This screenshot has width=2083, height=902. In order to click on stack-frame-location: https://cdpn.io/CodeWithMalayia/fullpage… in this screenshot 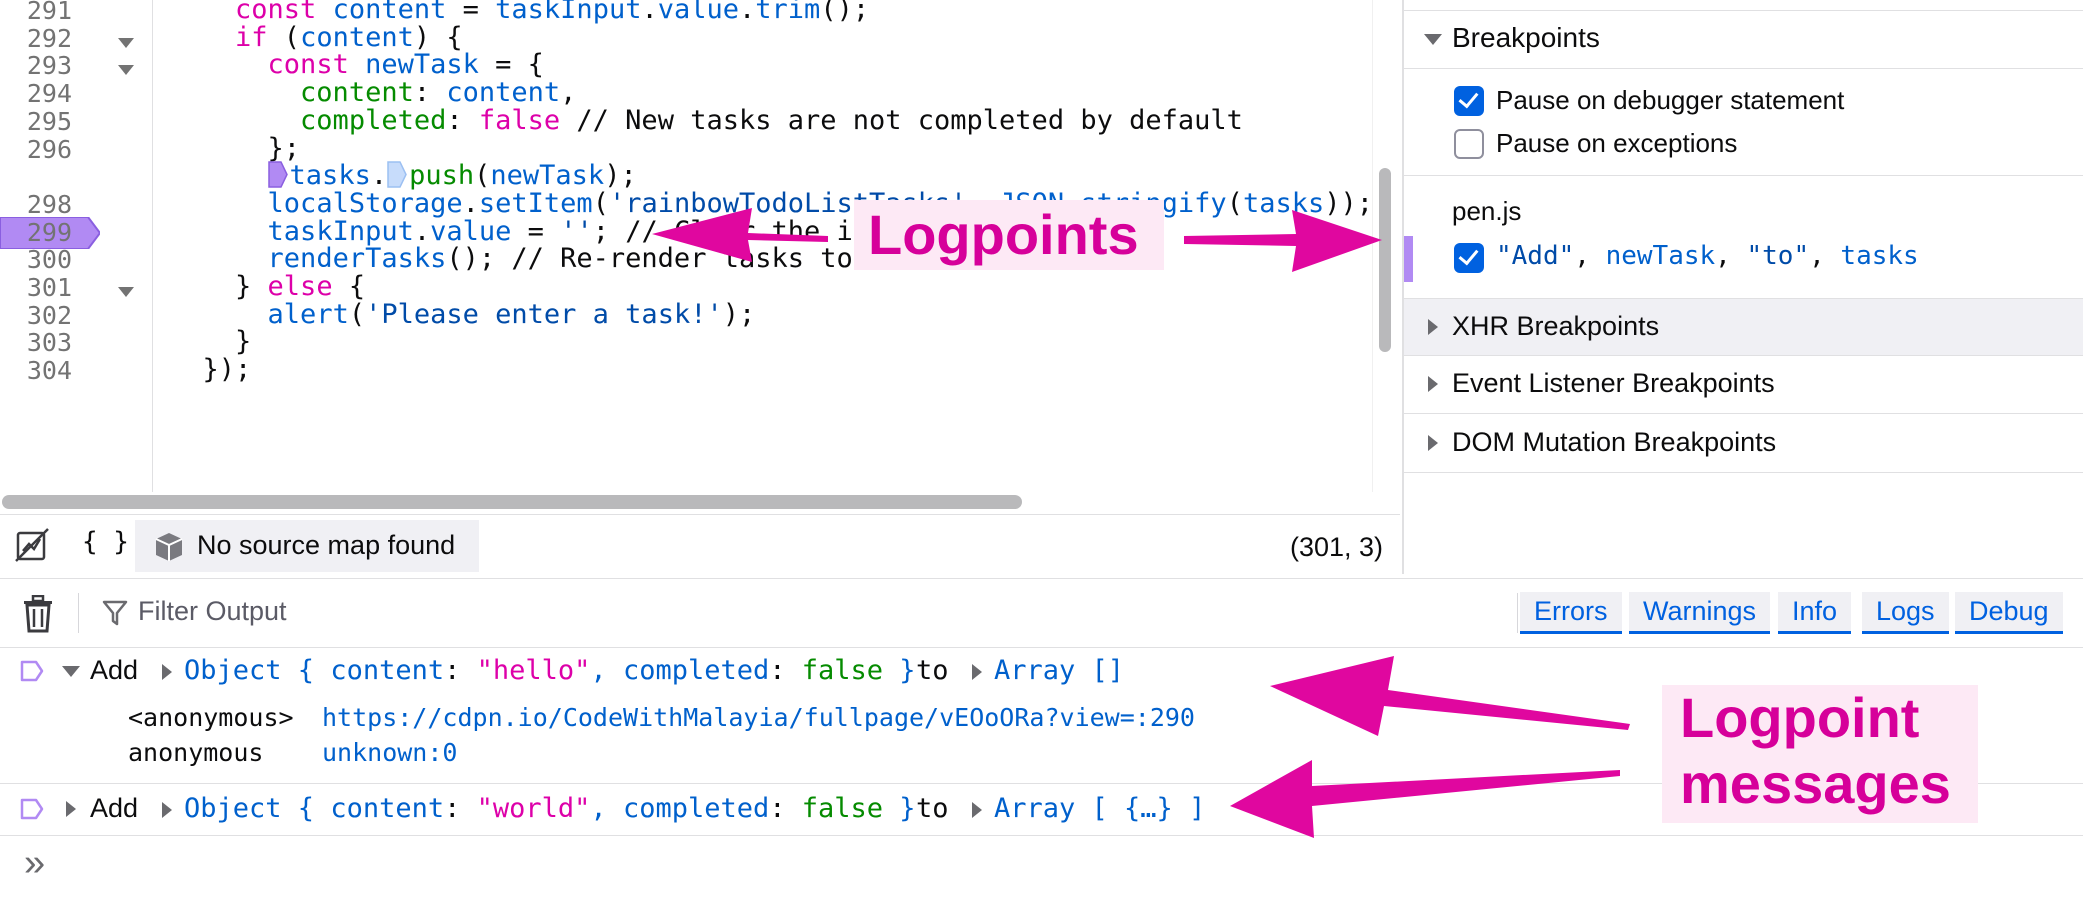, I will do `click(758, 717)`.